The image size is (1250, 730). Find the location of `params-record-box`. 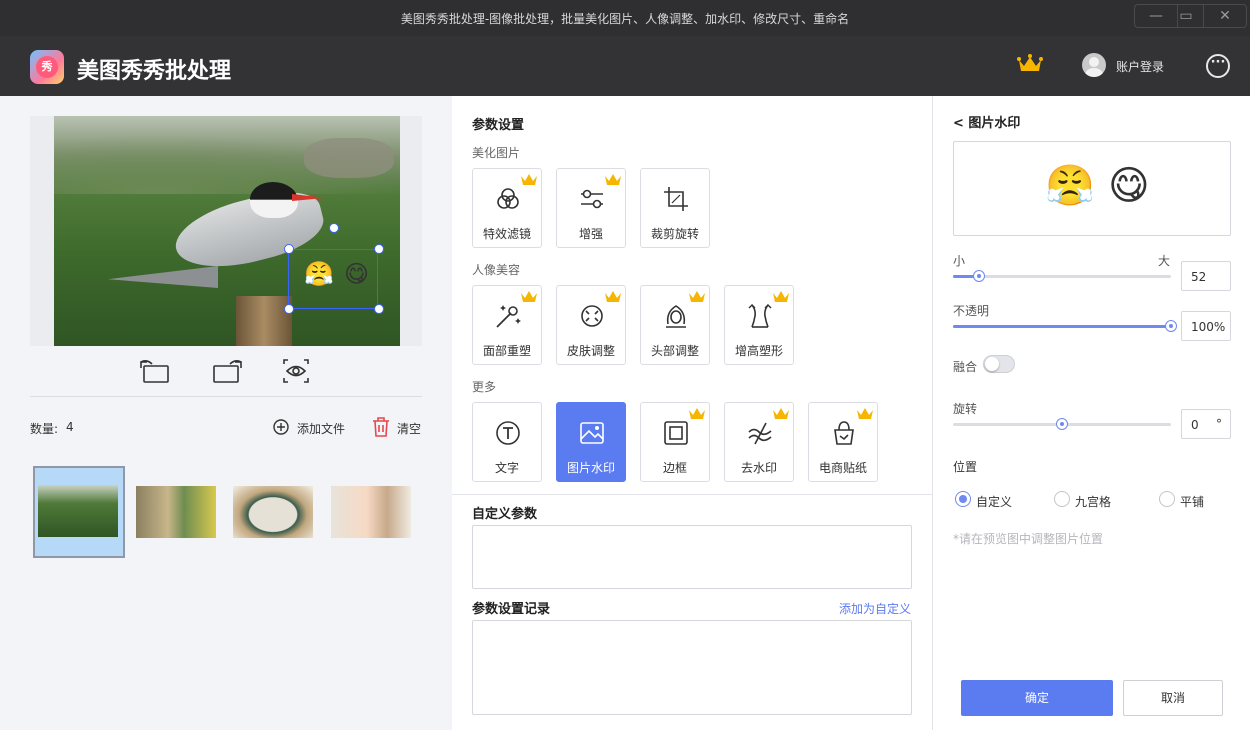

params-record-box is located at coordinates (692, 667).